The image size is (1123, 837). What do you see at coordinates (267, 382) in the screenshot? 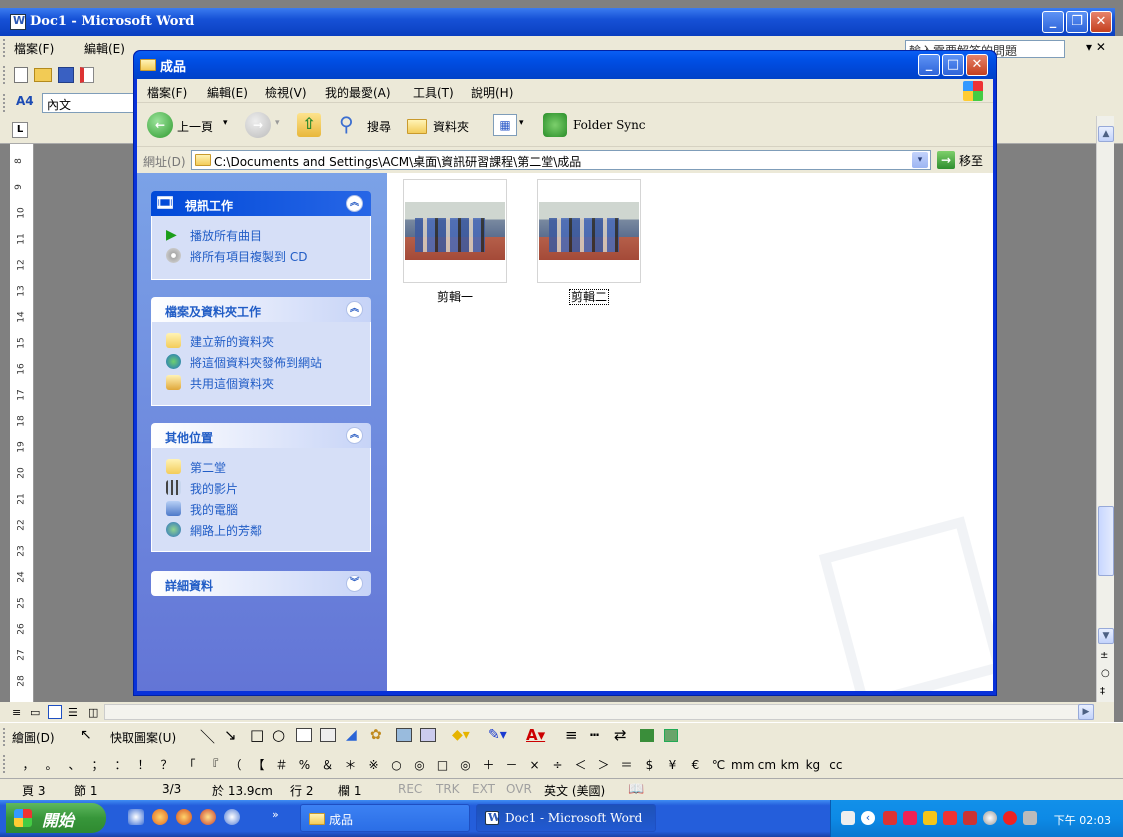
I see `task-share-folder: 共用這個資料夾` at bounding box center [267, 382].